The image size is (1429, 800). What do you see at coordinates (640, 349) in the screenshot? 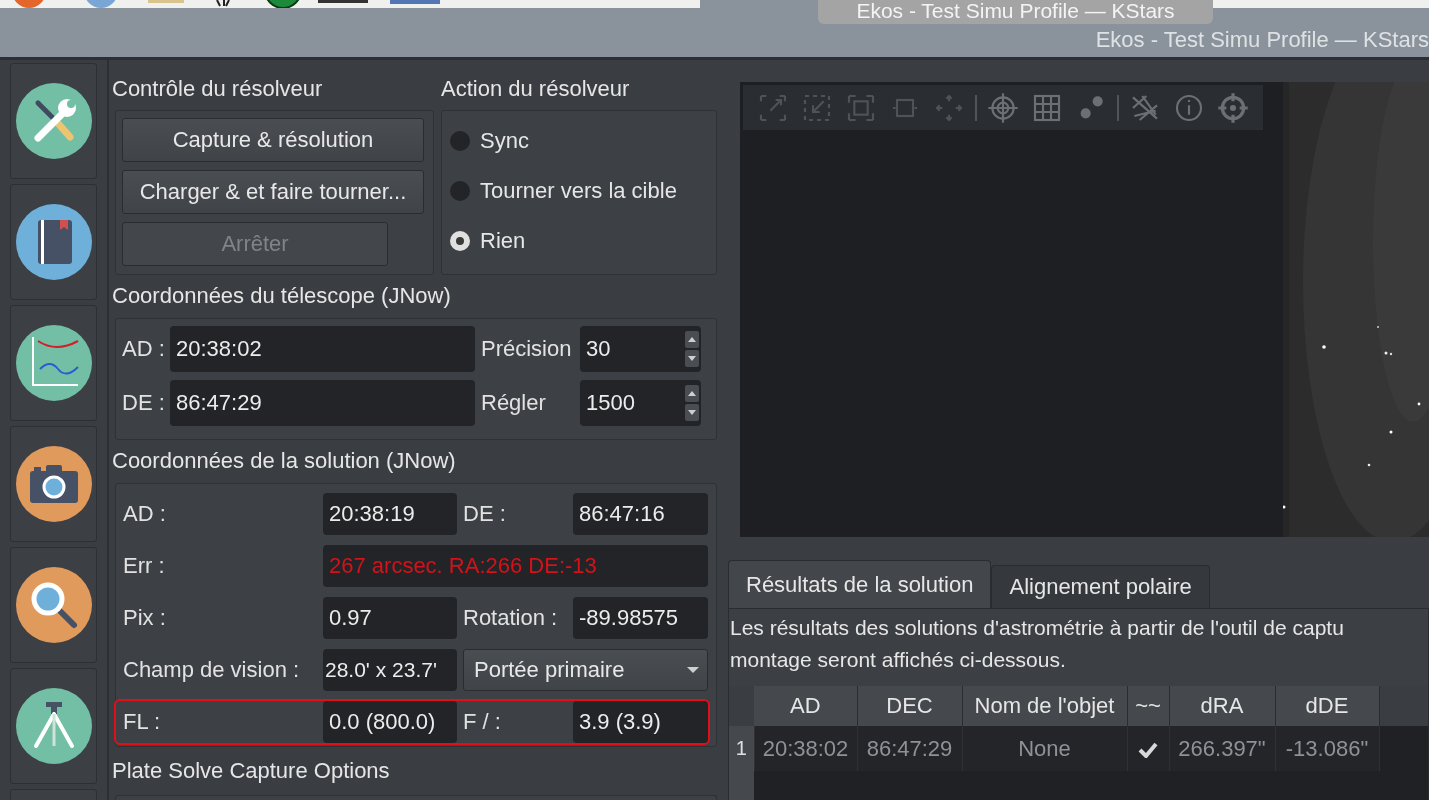
I see `spin-box: 30` at bounding box center [640, 349].